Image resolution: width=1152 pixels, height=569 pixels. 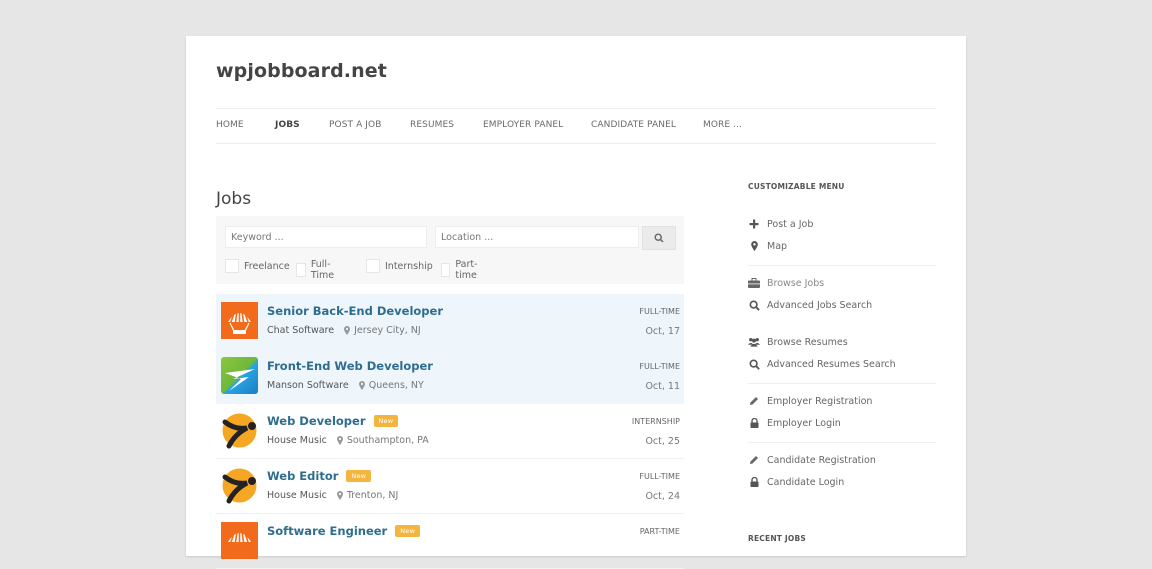 I want to click on job-date: Oct, 25, so click(x=662, y=441).